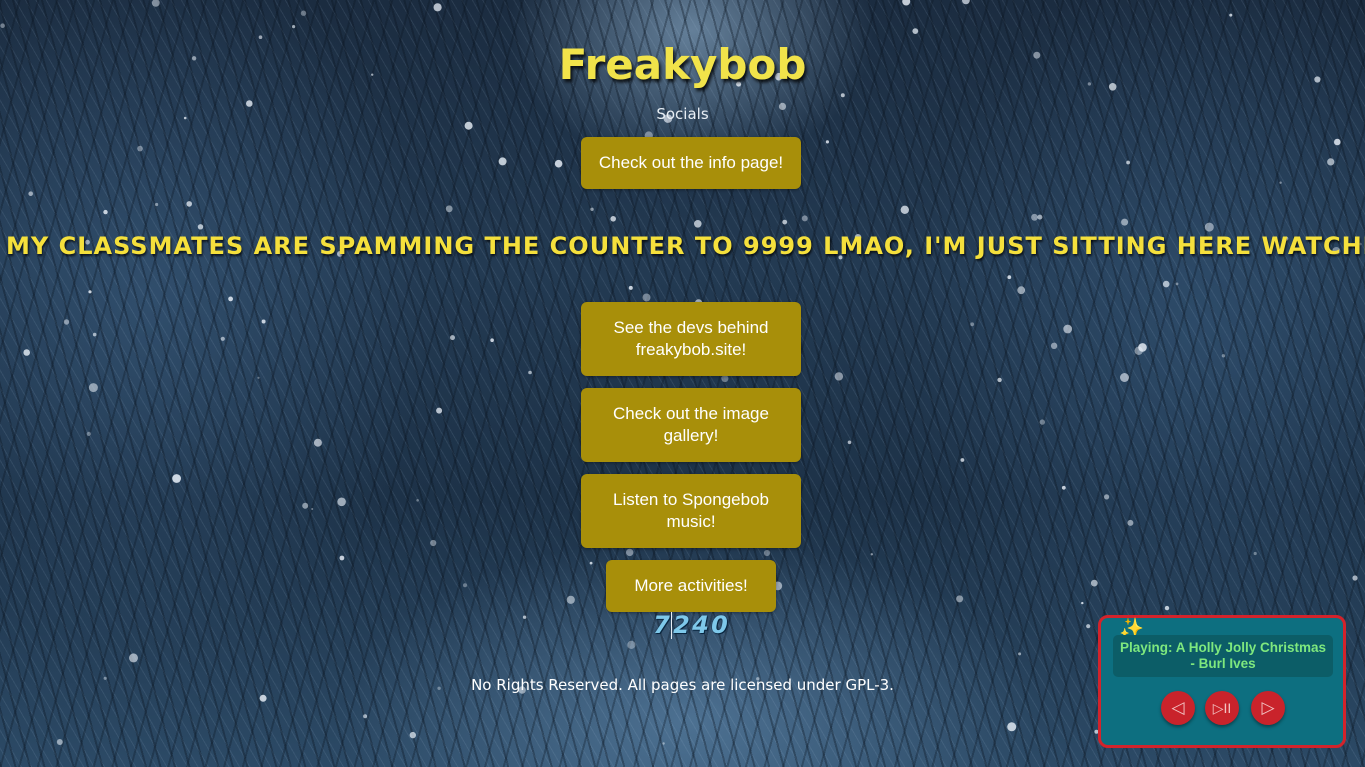 Image resolution: width=1365 pixels, height=767 pixels. I want to click on counter-digit: 0, so click(719, 625).